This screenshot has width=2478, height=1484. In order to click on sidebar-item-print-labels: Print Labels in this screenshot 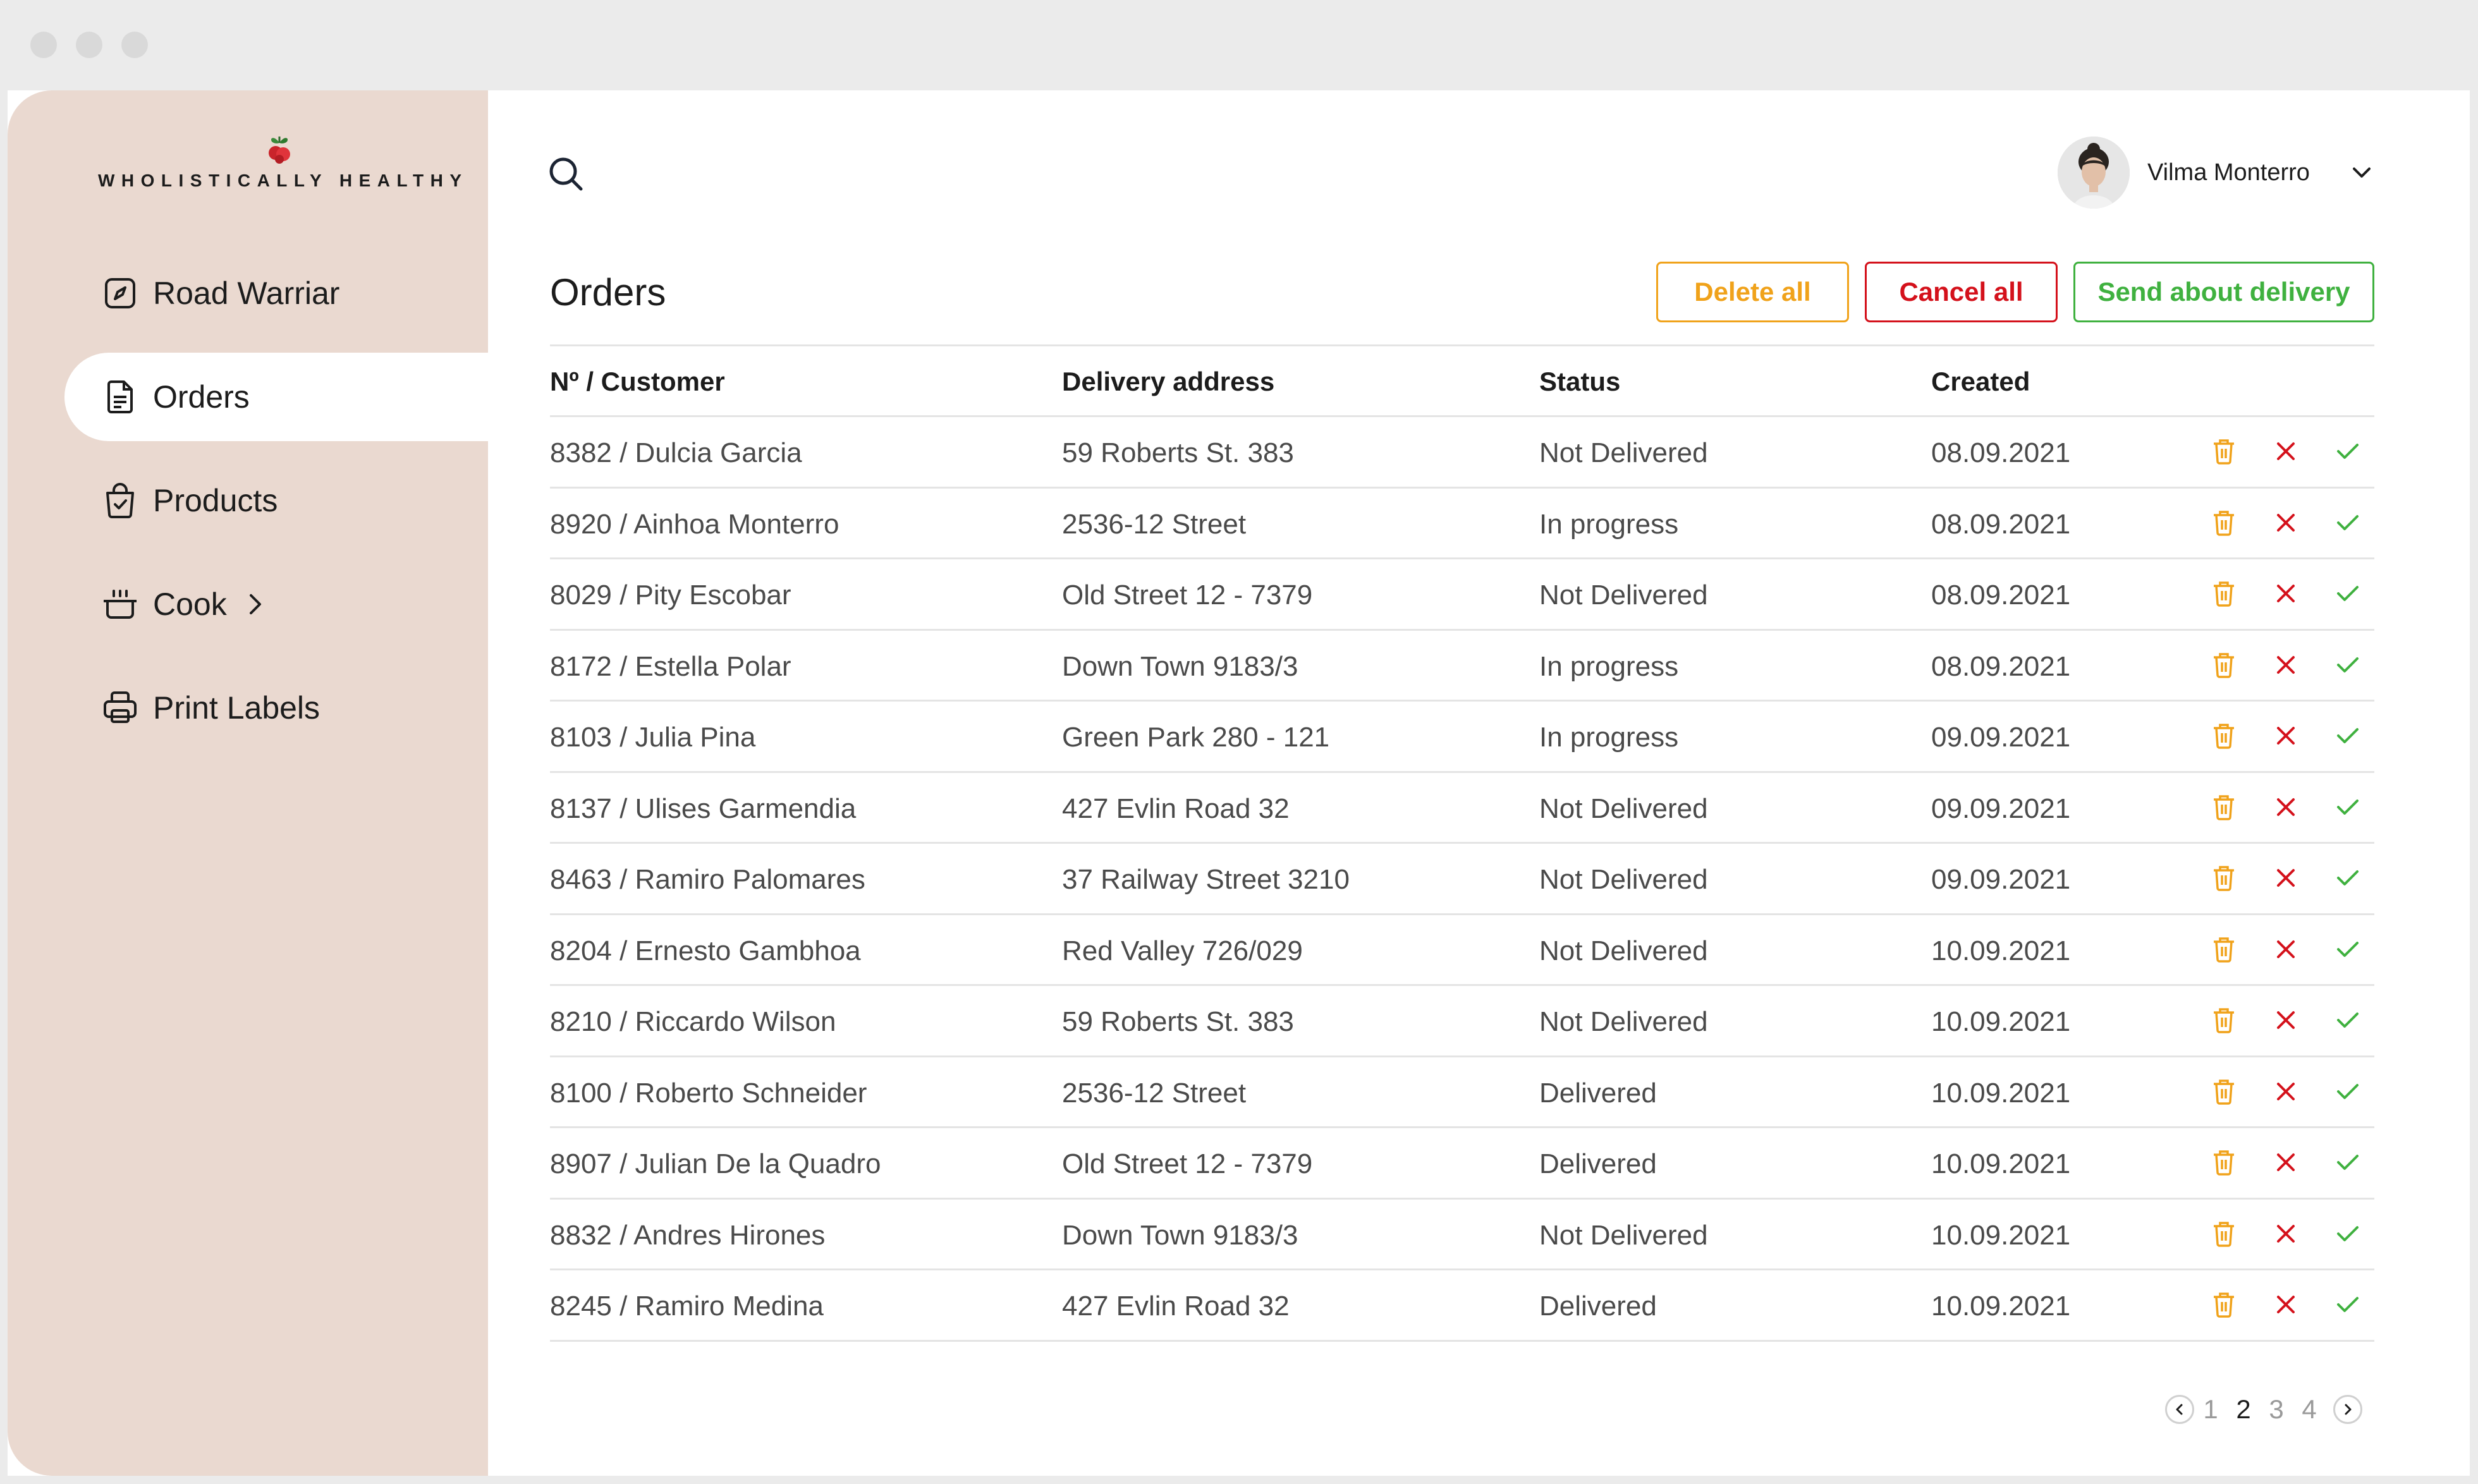, I will do `click(279, 708)`.